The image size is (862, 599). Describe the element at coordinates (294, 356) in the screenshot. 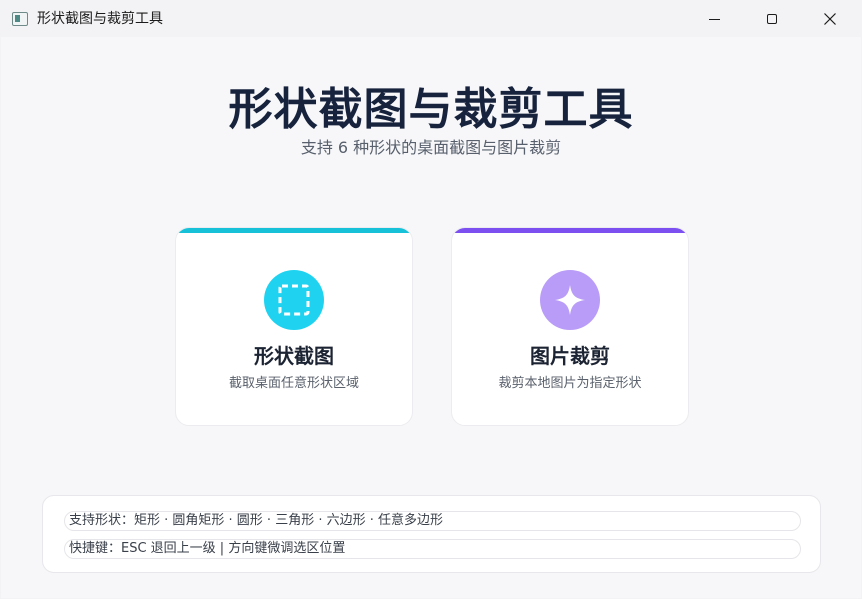

I see `card-title: 形状截图` at that location.